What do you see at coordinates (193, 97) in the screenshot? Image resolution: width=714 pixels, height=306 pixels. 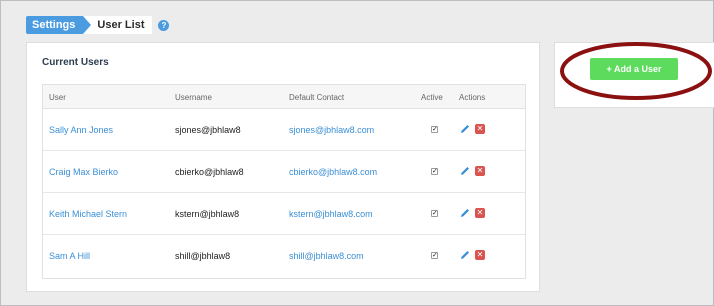 I see `column-header-username: Username` at bounding box center [193, 97].